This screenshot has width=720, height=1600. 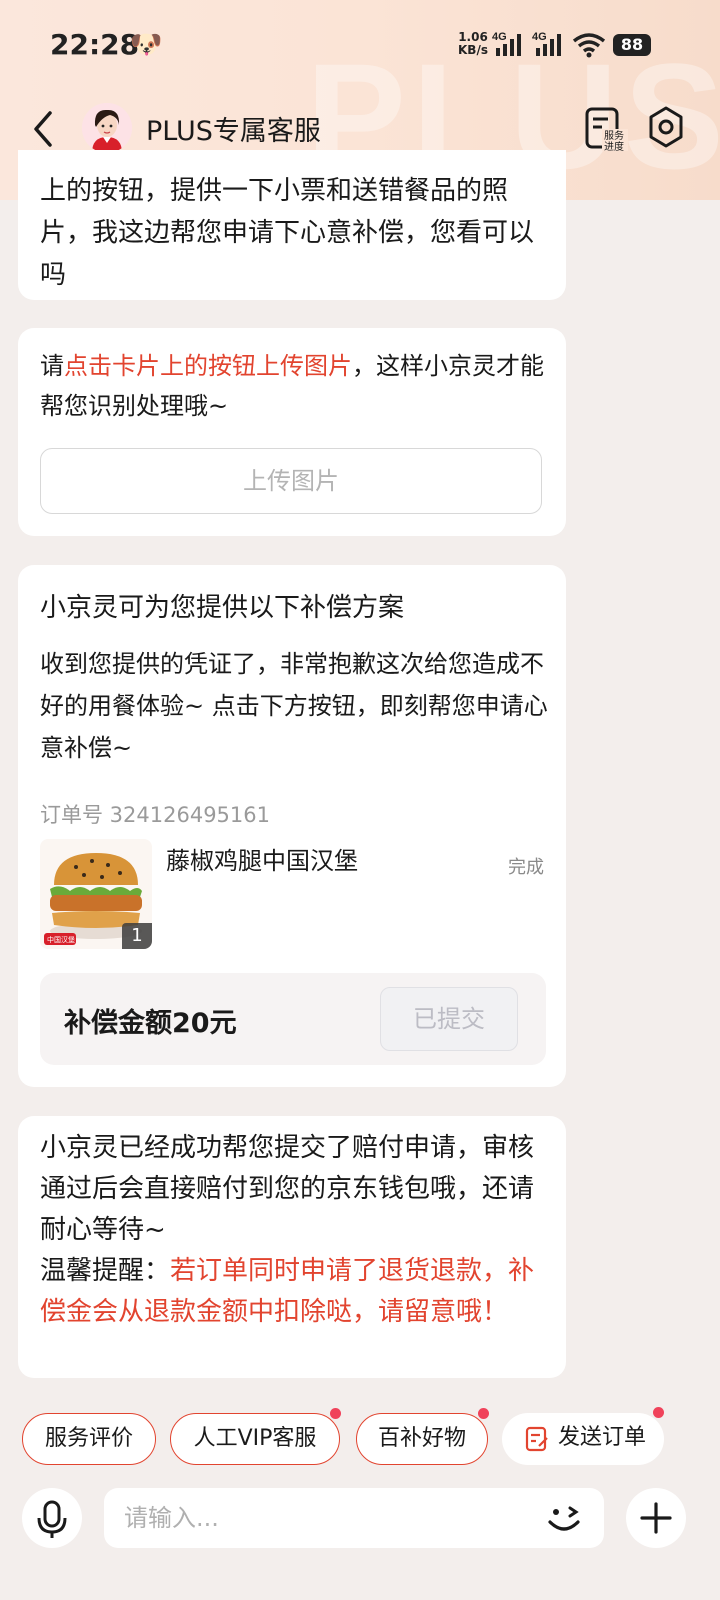 What do you see at coordinates (589, 45) in the screenshot?
I see `wifi-icon` at bounding box center [589, 45].